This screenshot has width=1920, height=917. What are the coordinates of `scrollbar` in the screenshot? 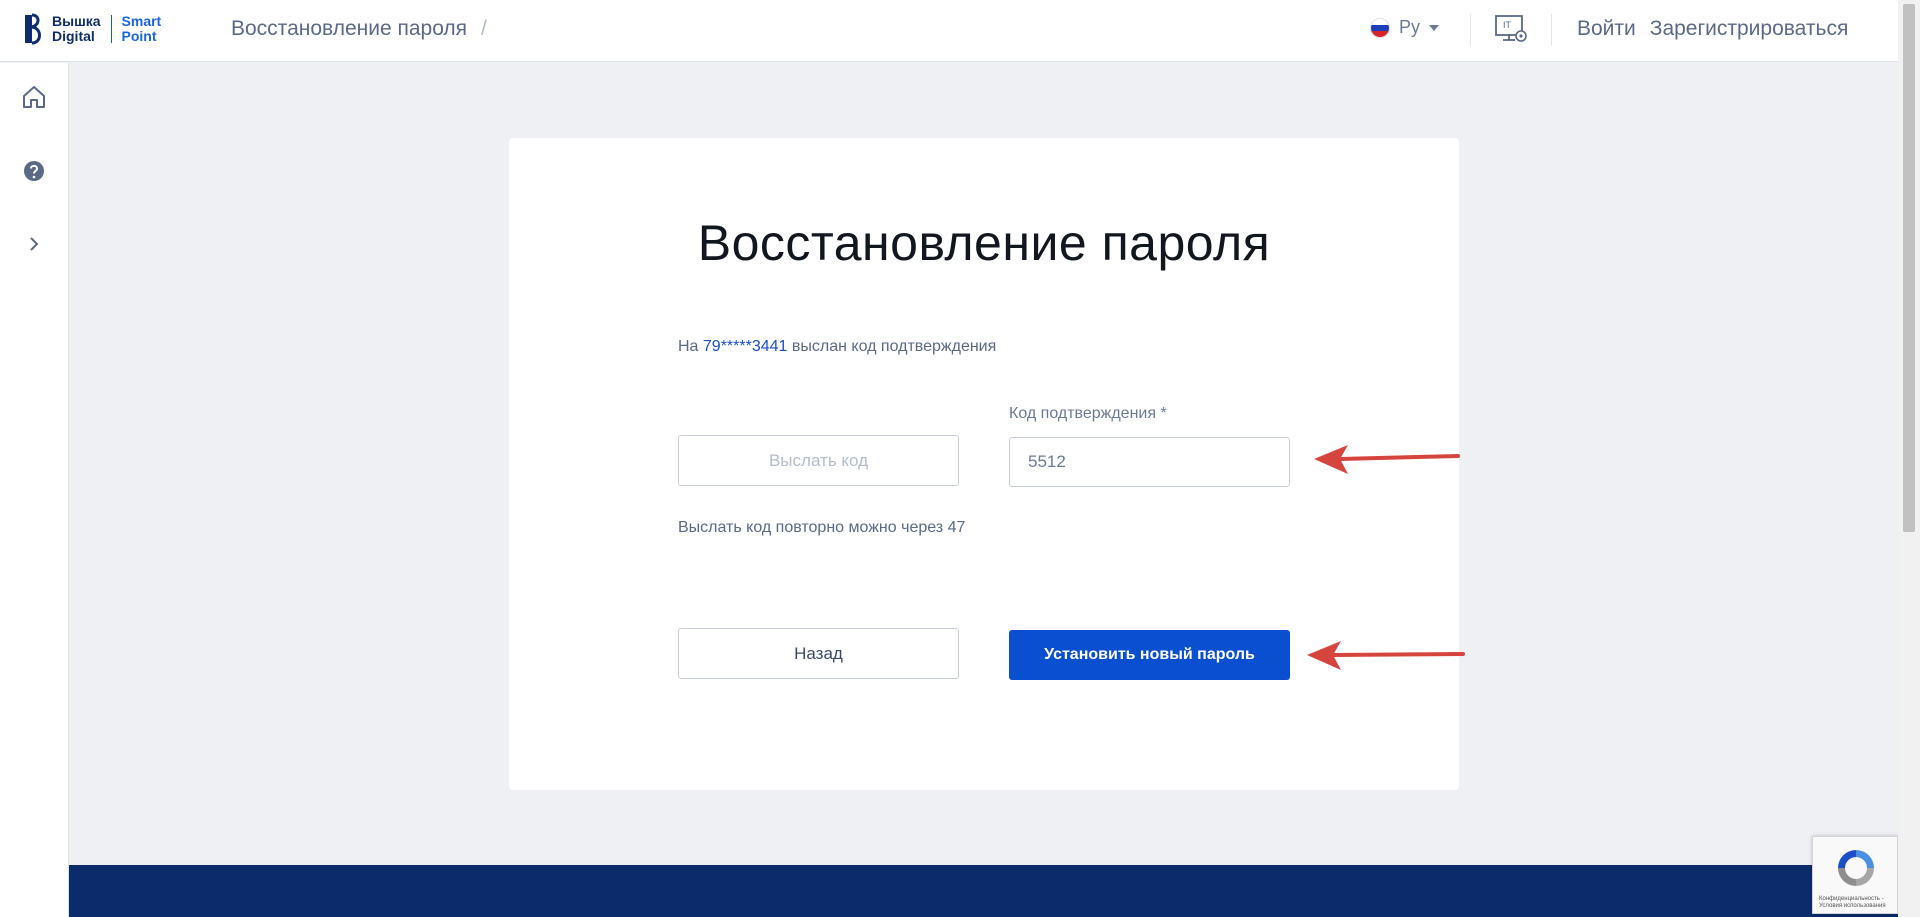 It's located at (1909, 458).